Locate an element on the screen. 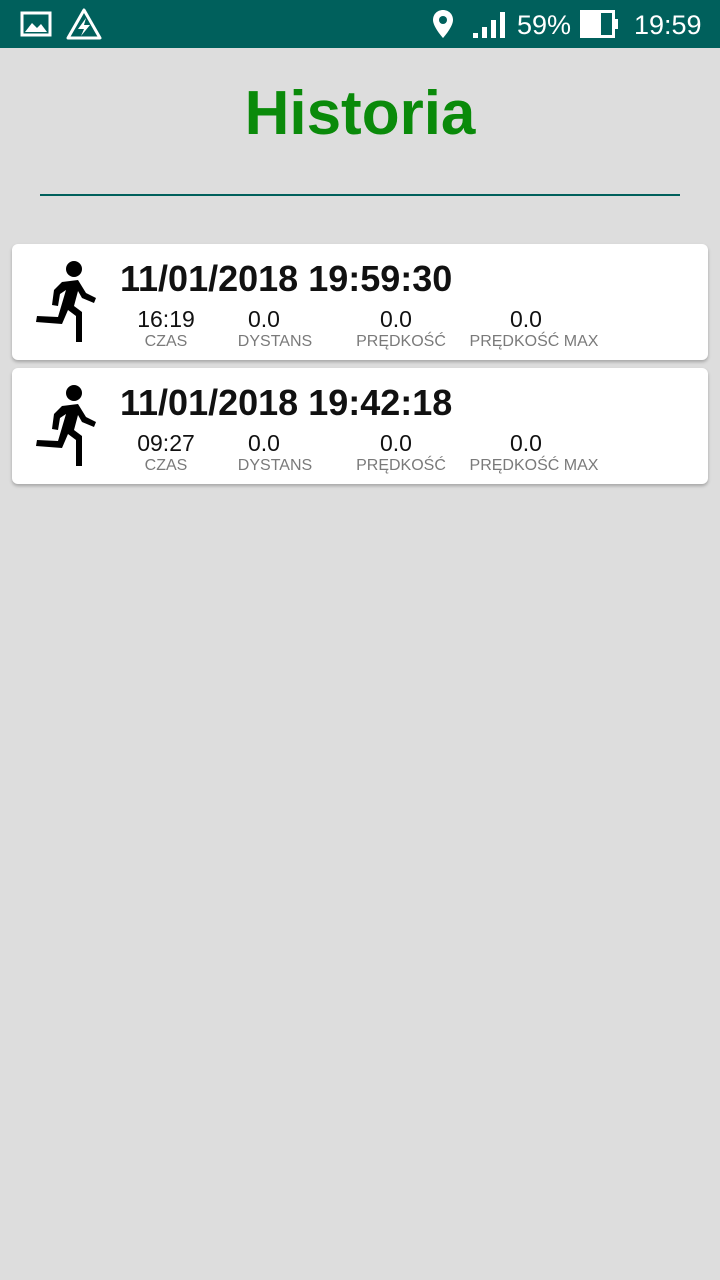 The height and width of the screenshot is (1280, 720). stat-time: 09:27 CZAS is located at coordinates (166, 453).